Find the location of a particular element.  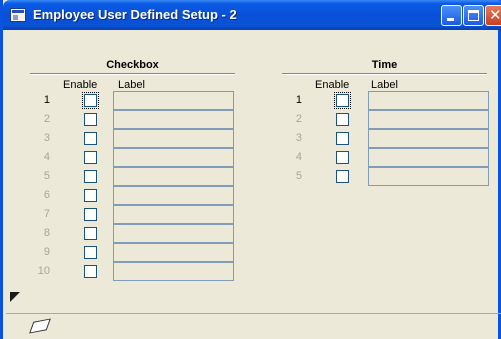

time-row: 5 is located at coordinates (388, 176).